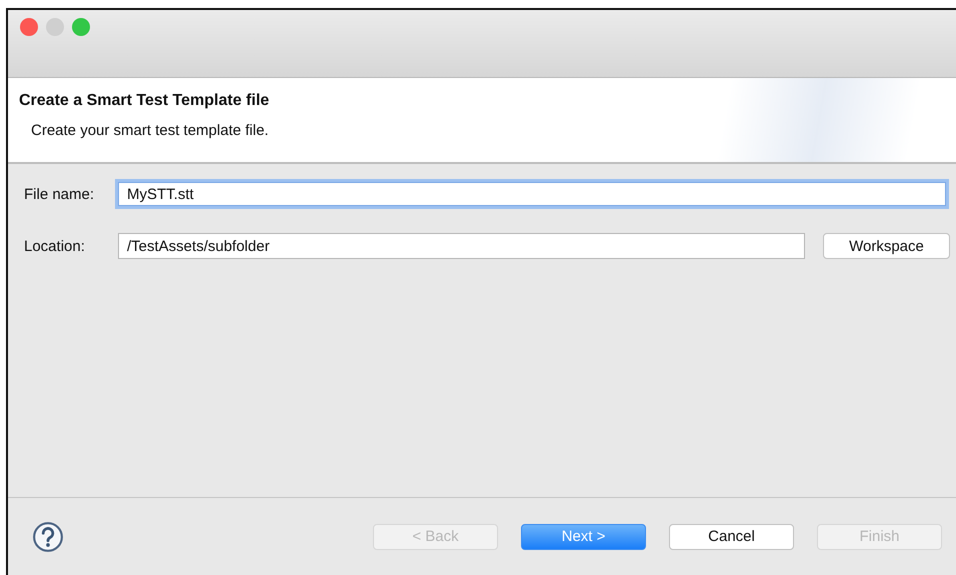  Describe the element at coordinates (81, 27) in the screenshot. I see `zoom-light-icon` at that location.